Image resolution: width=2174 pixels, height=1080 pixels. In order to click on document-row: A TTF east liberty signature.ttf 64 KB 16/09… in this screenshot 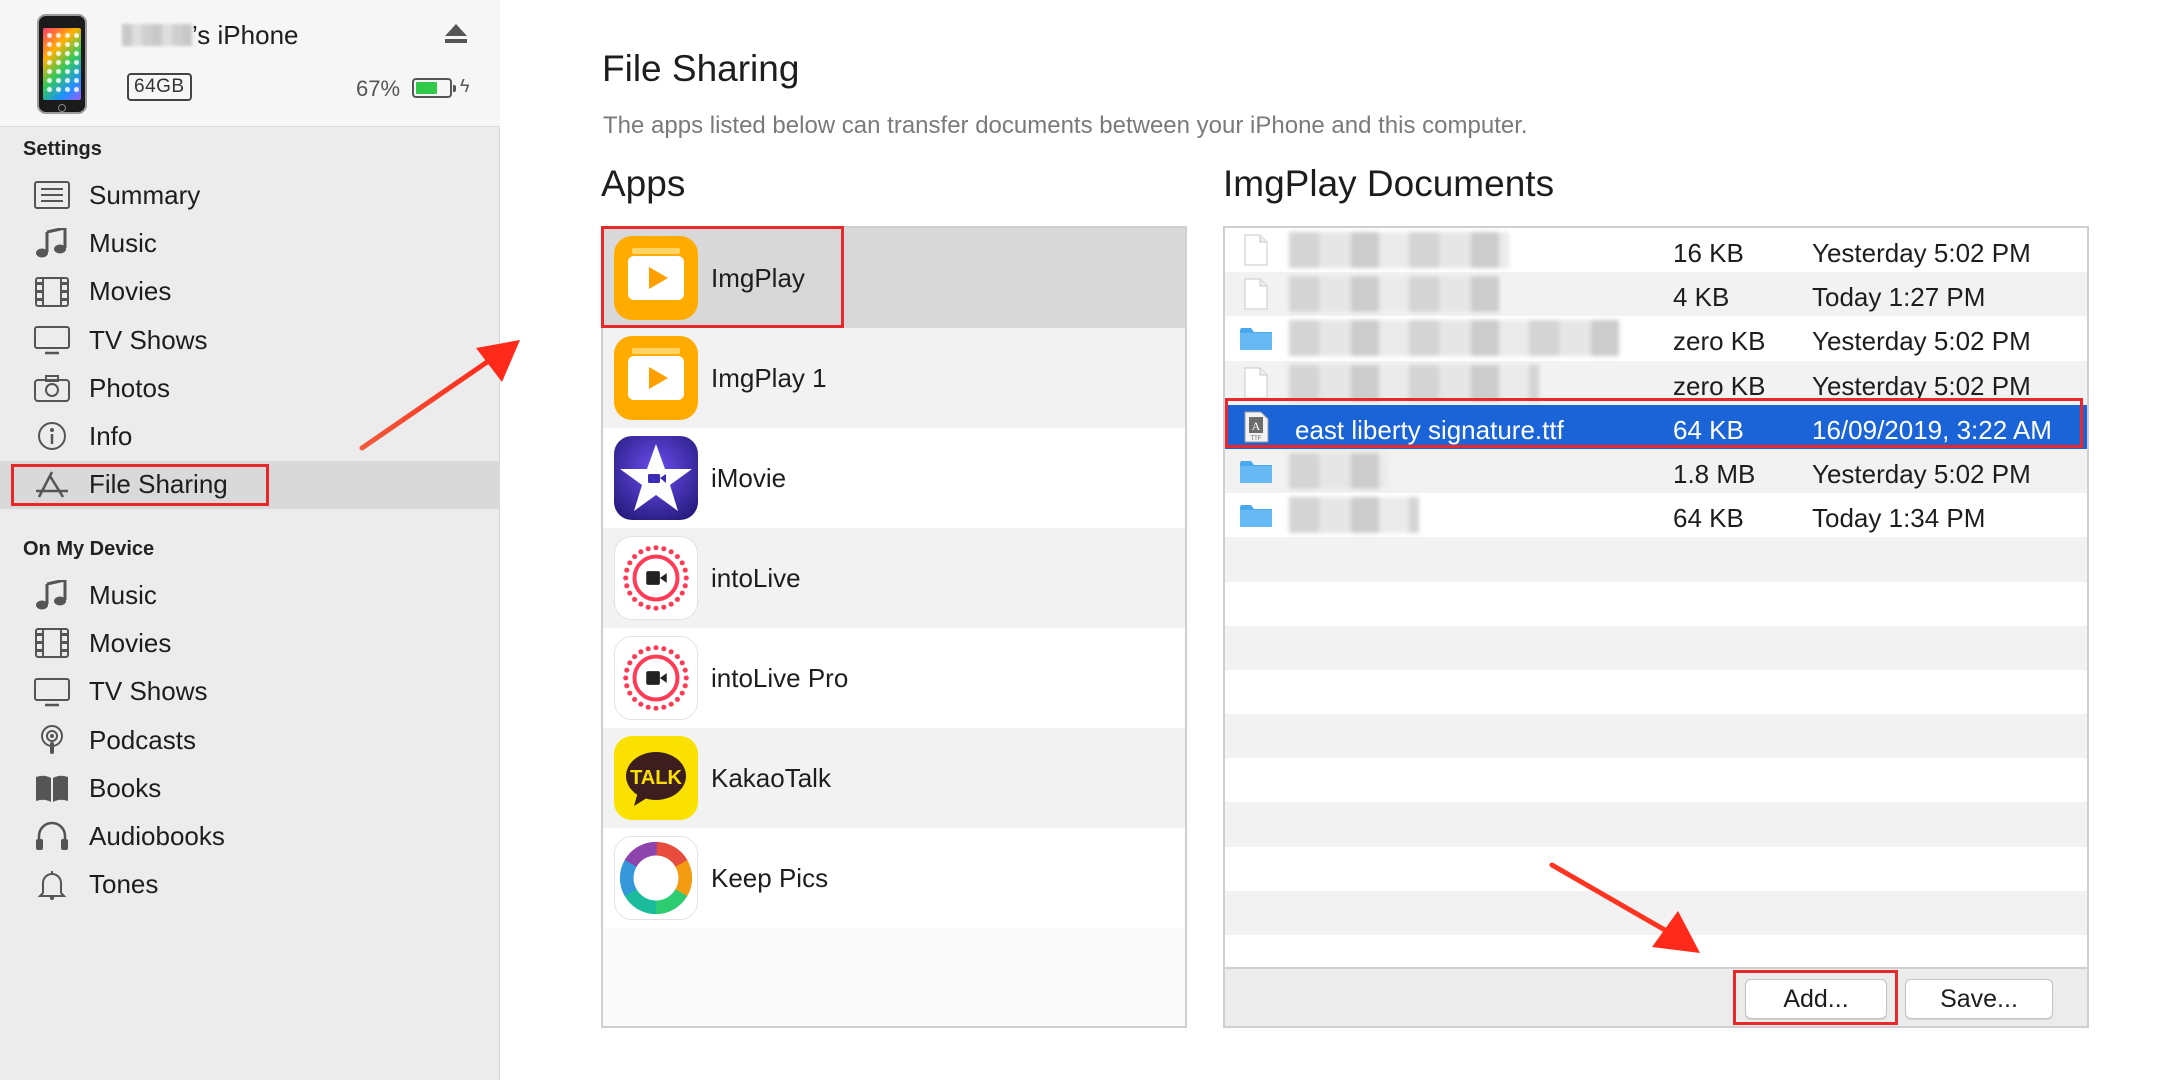, I will do `click(1656, 426)`.